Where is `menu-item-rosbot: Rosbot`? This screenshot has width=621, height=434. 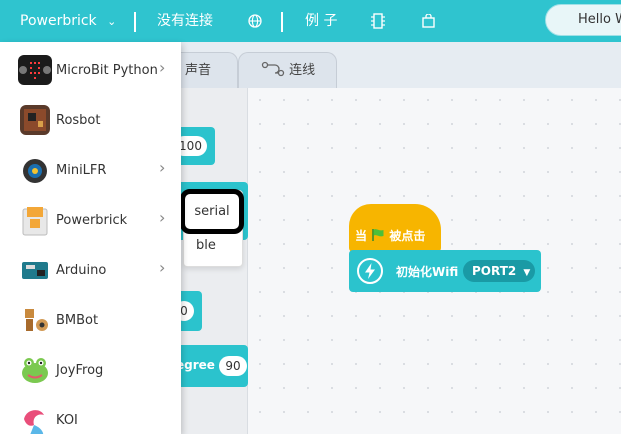 menu-item-rosbot: Rosbot is located at coordinates (90, 121).